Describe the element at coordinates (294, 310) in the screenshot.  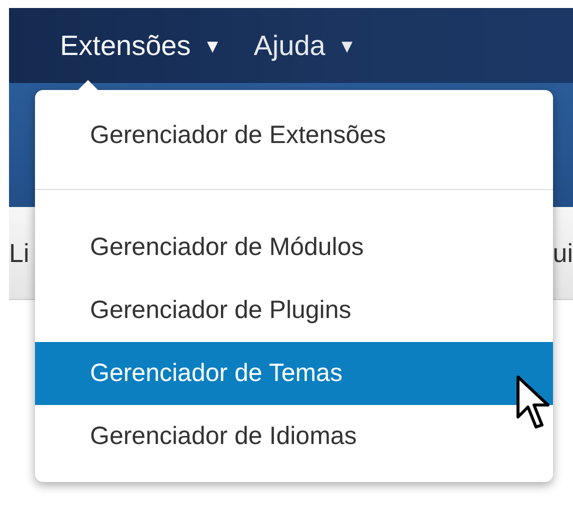
I see `menu-item: Gerenciador de Plugins` at that location.